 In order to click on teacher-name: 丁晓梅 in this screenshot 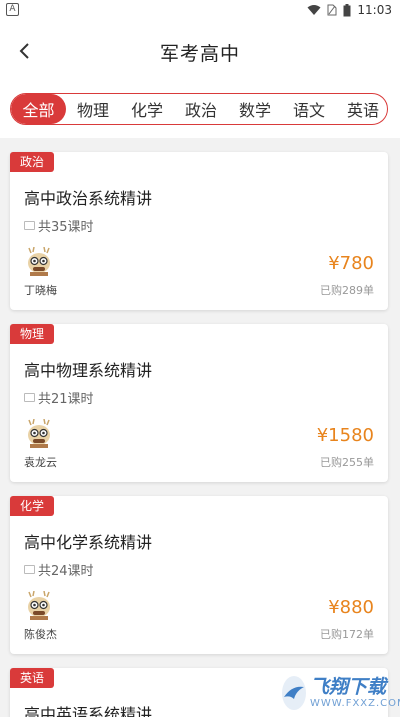, I will do `click(40, 290)`.